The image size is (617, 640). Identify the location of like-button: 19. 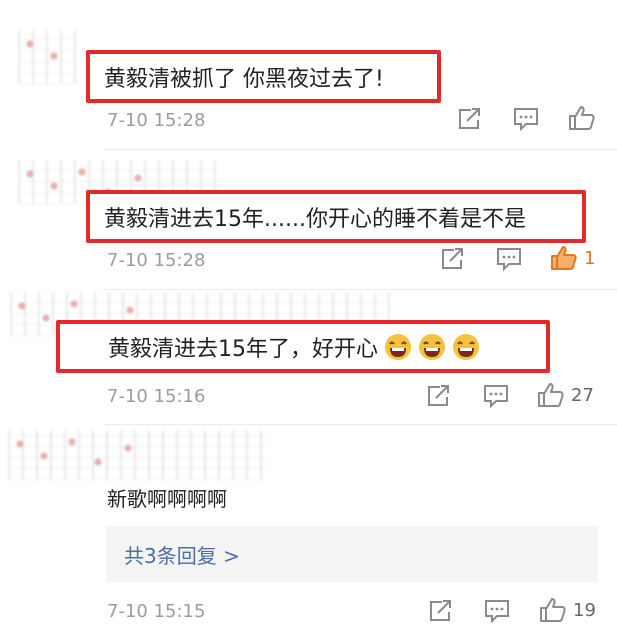
(567, 610).